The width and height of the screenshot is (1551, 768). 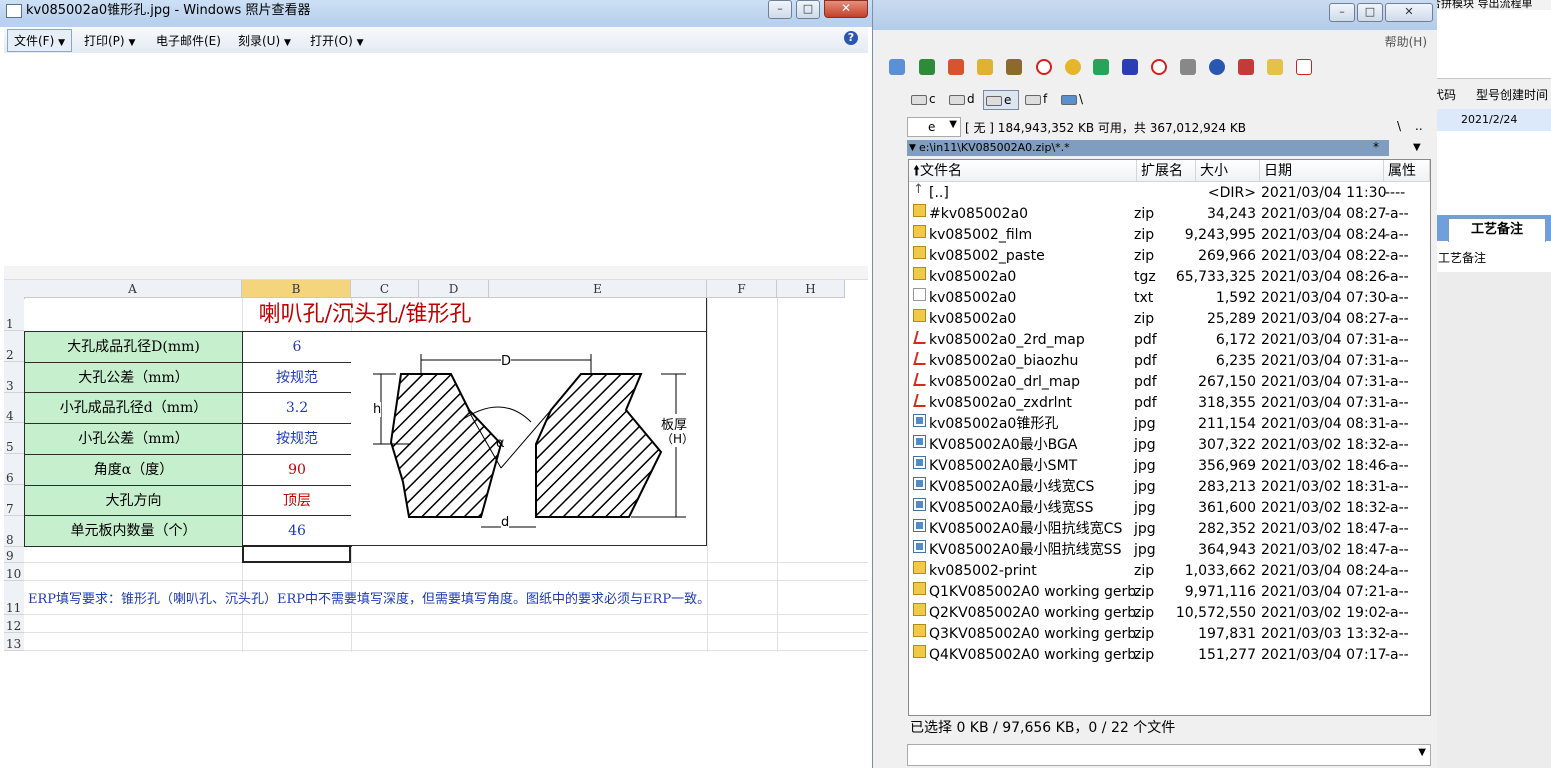 What do you see at coordinates (1228, 171) in the screenshot?
I see `header-size: 大小` at bounding box center [1228, 171].